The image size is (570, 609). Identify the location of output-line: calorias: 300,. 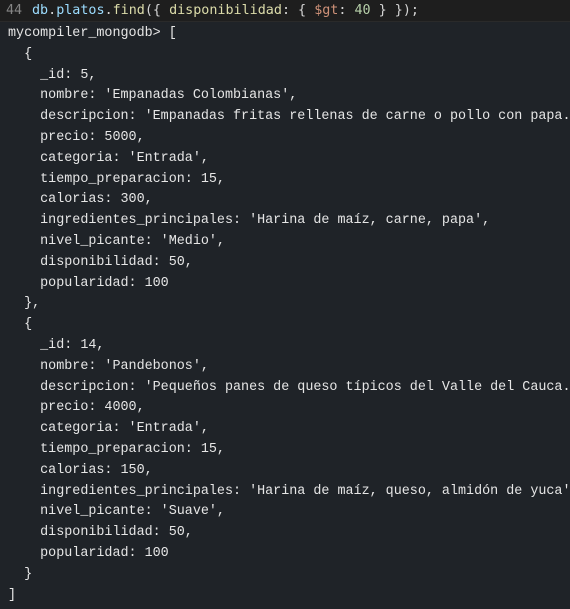
(80, 200).